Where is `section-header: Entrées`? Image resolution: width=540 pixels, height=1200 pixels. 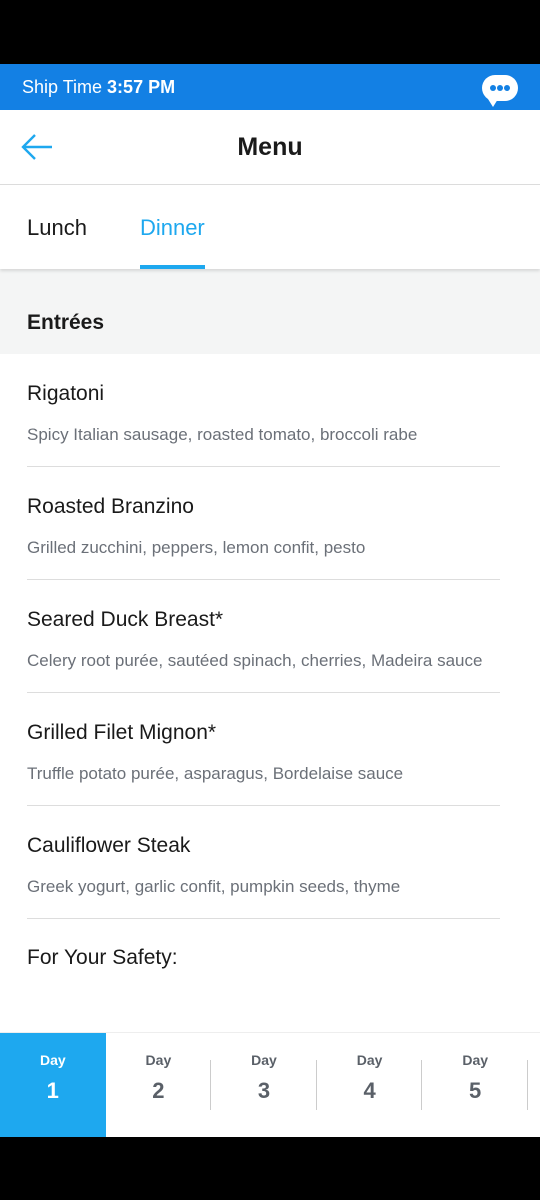
section-header: Entrées is located at coordinates (270, 311).